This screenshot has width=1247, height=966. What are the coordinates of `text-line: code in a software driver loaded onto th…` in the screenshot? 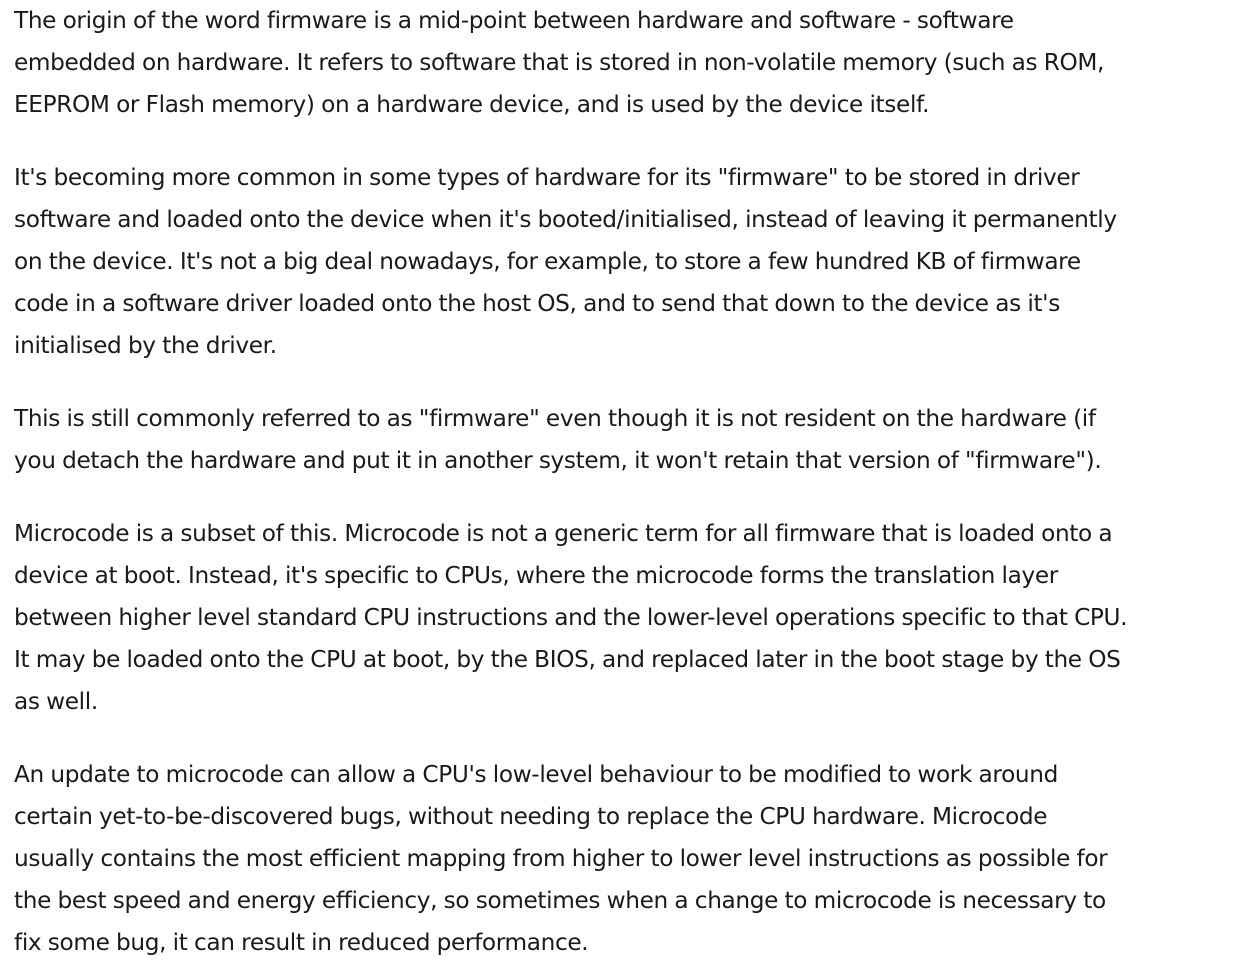 It's located at (537, 303).